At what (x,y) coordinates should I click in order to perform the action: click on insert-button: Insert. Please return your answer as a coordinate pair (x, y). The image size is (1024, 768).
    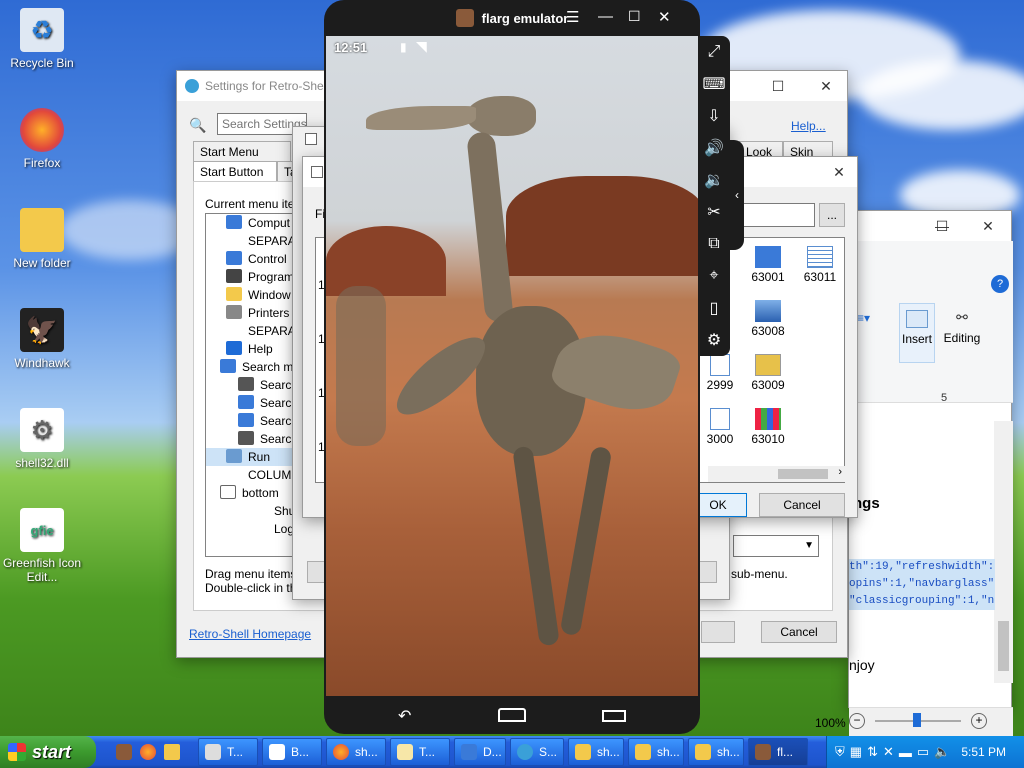
    Looking at the image, I should click on (917, 333).